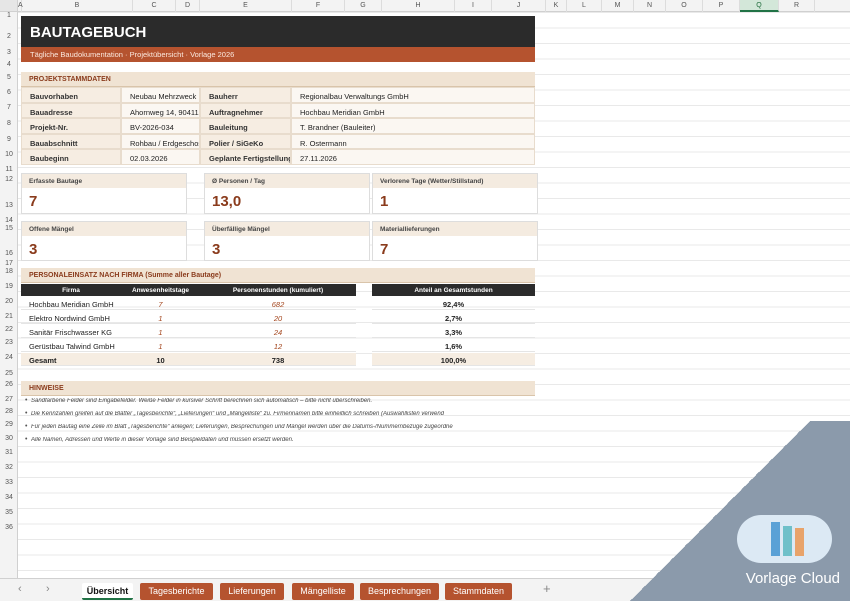 This screenshot has width=850, height=601. I want to click on table-cell-stunden: 20, so click(278, 317).